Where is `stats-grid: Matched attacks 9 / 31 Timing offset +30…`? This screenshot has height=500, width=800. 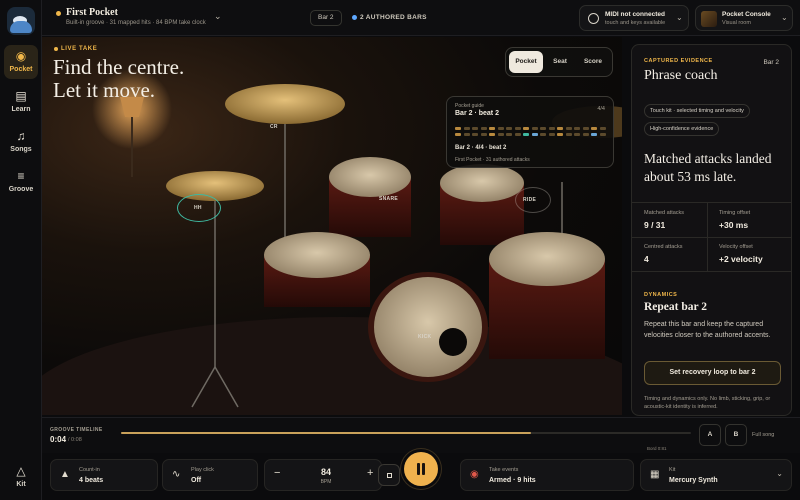 stats-grid: Matched attacks 9 / 31 Timing offset +30… is located at coordinates (711, 237).